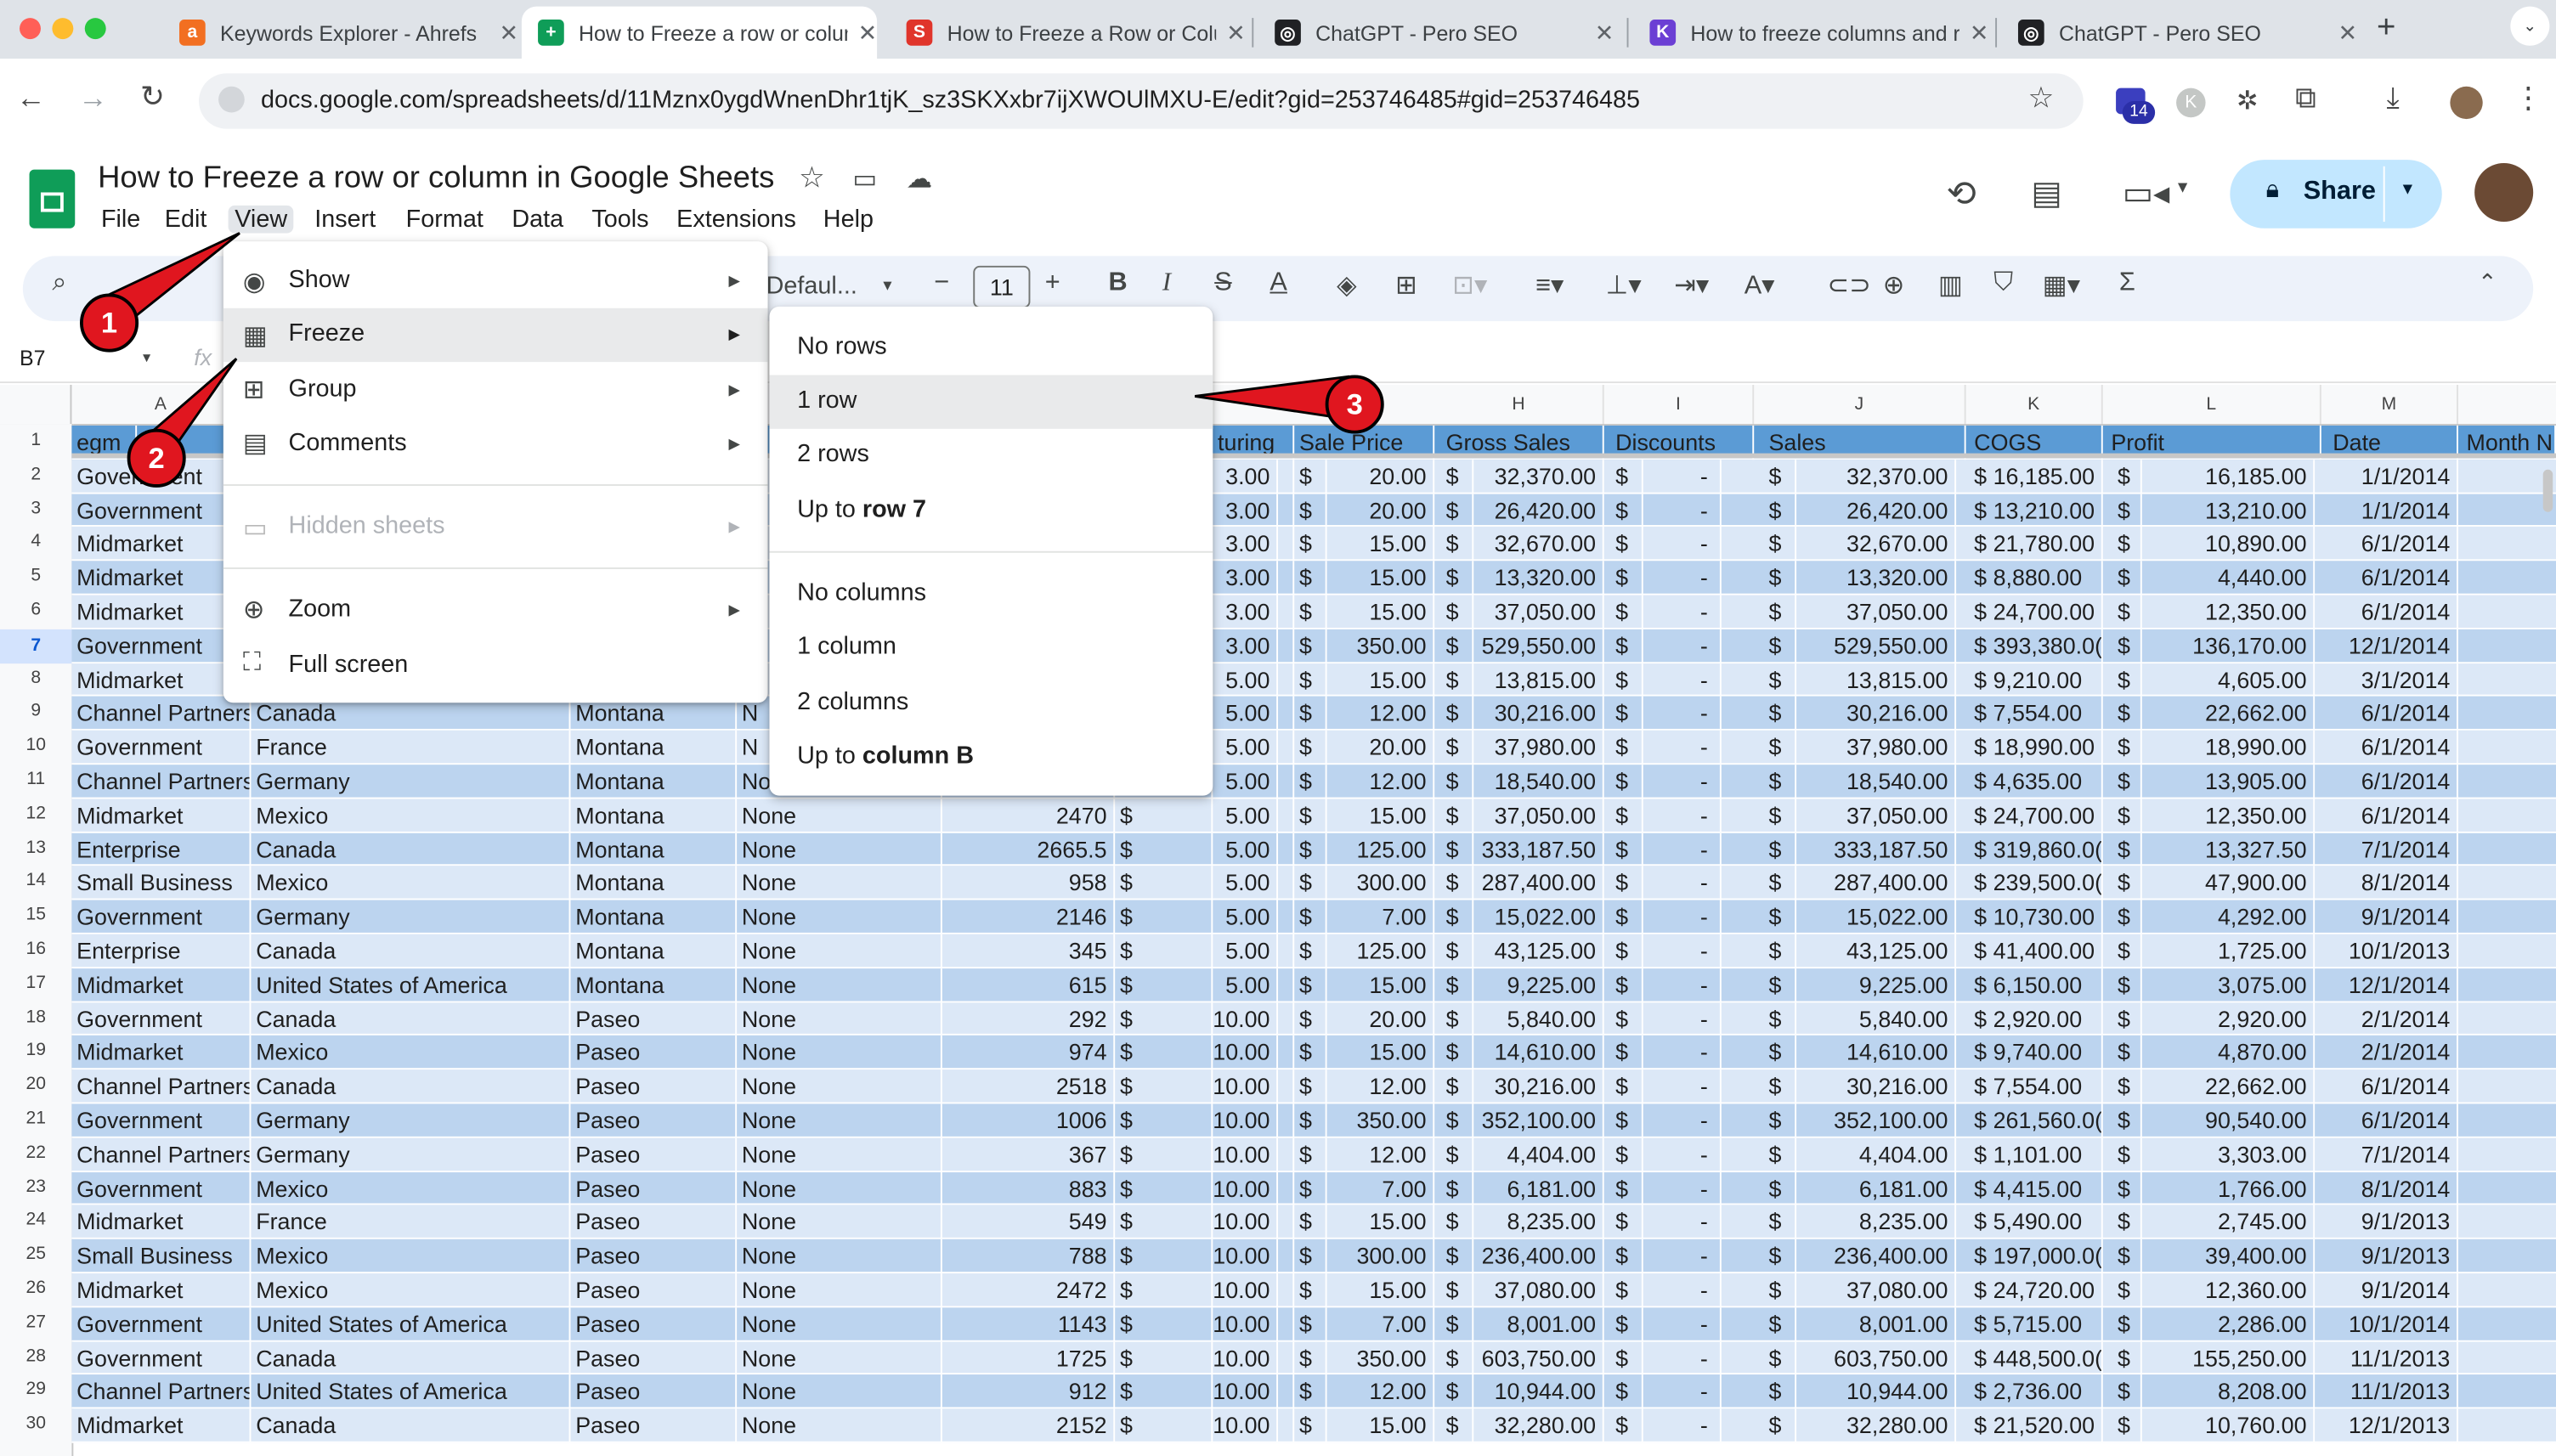 The width and height of the screenshot is (2556, 1456). What do you see at coordinates (157, 458) in the screenshot?
I see `annotation-badge-2: 2` at bounding box center [157, 458].